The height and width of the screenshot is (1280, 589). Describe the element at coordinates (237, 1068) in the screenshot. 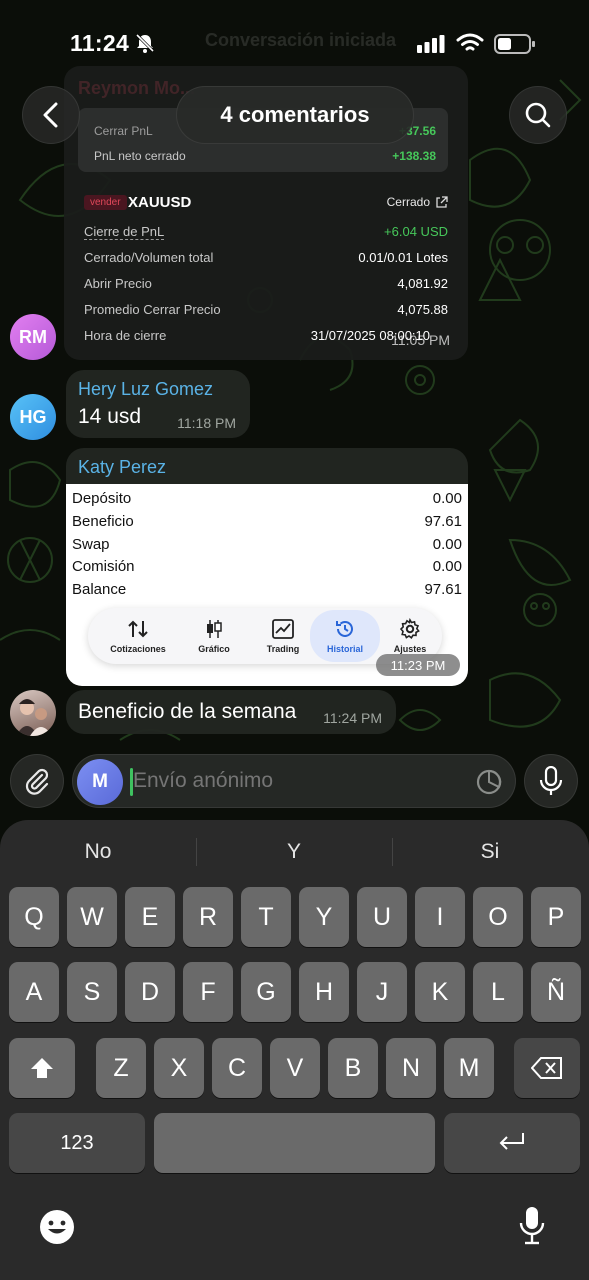

I see `key-c: C` at that location.